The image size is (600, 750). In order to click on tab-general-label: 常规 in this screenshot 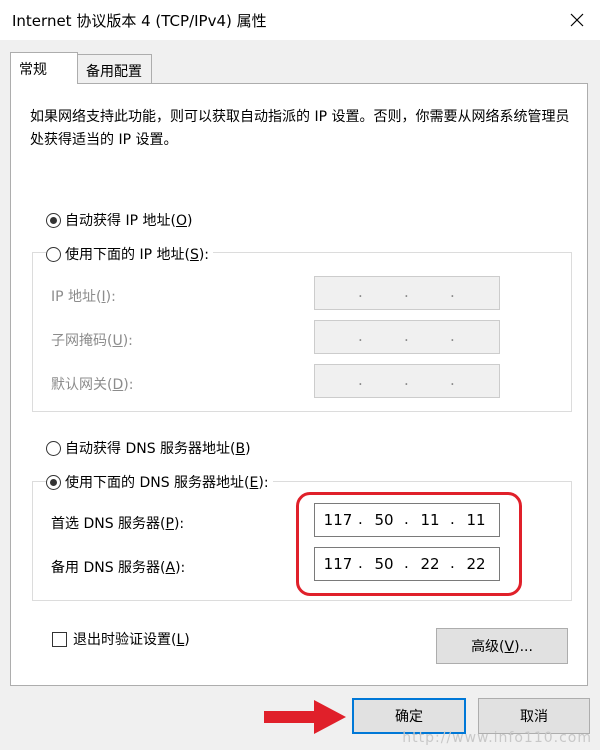, I will do `click(33, 70)`.